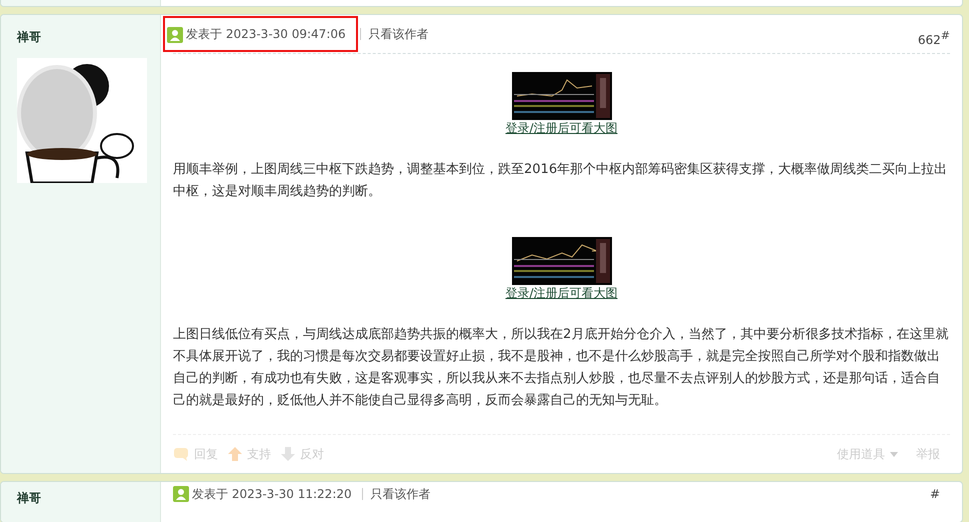  Describe the element at coordinates (560, 181) in the screenshot. I see `post-paragraph: 用顺丰举例，上图周线三中枢下跌趋势，调整基本到位，跌至2016年那个中枢内部筹码密集区获得支撑，大概率做周线类二买向上拉出中枢，这是对顺丰周线趋势的判断。` at that location.